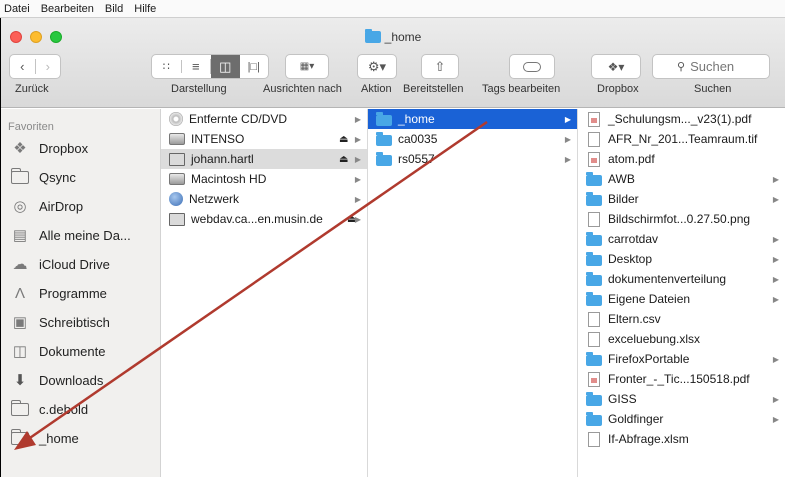 Image resolution: width=785 pixels, height=477 pixels. Describe the element at coordinates (254, 67) in the screenshot. I see `gallery-view-icon: |□|` at that location.